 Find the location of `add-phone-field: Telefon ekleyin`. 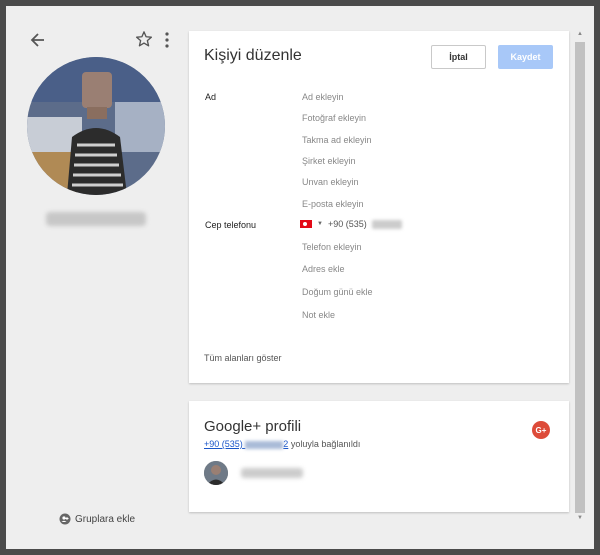

add-phone-field: Telefon ekleyin is located at coordinates (332, 247).